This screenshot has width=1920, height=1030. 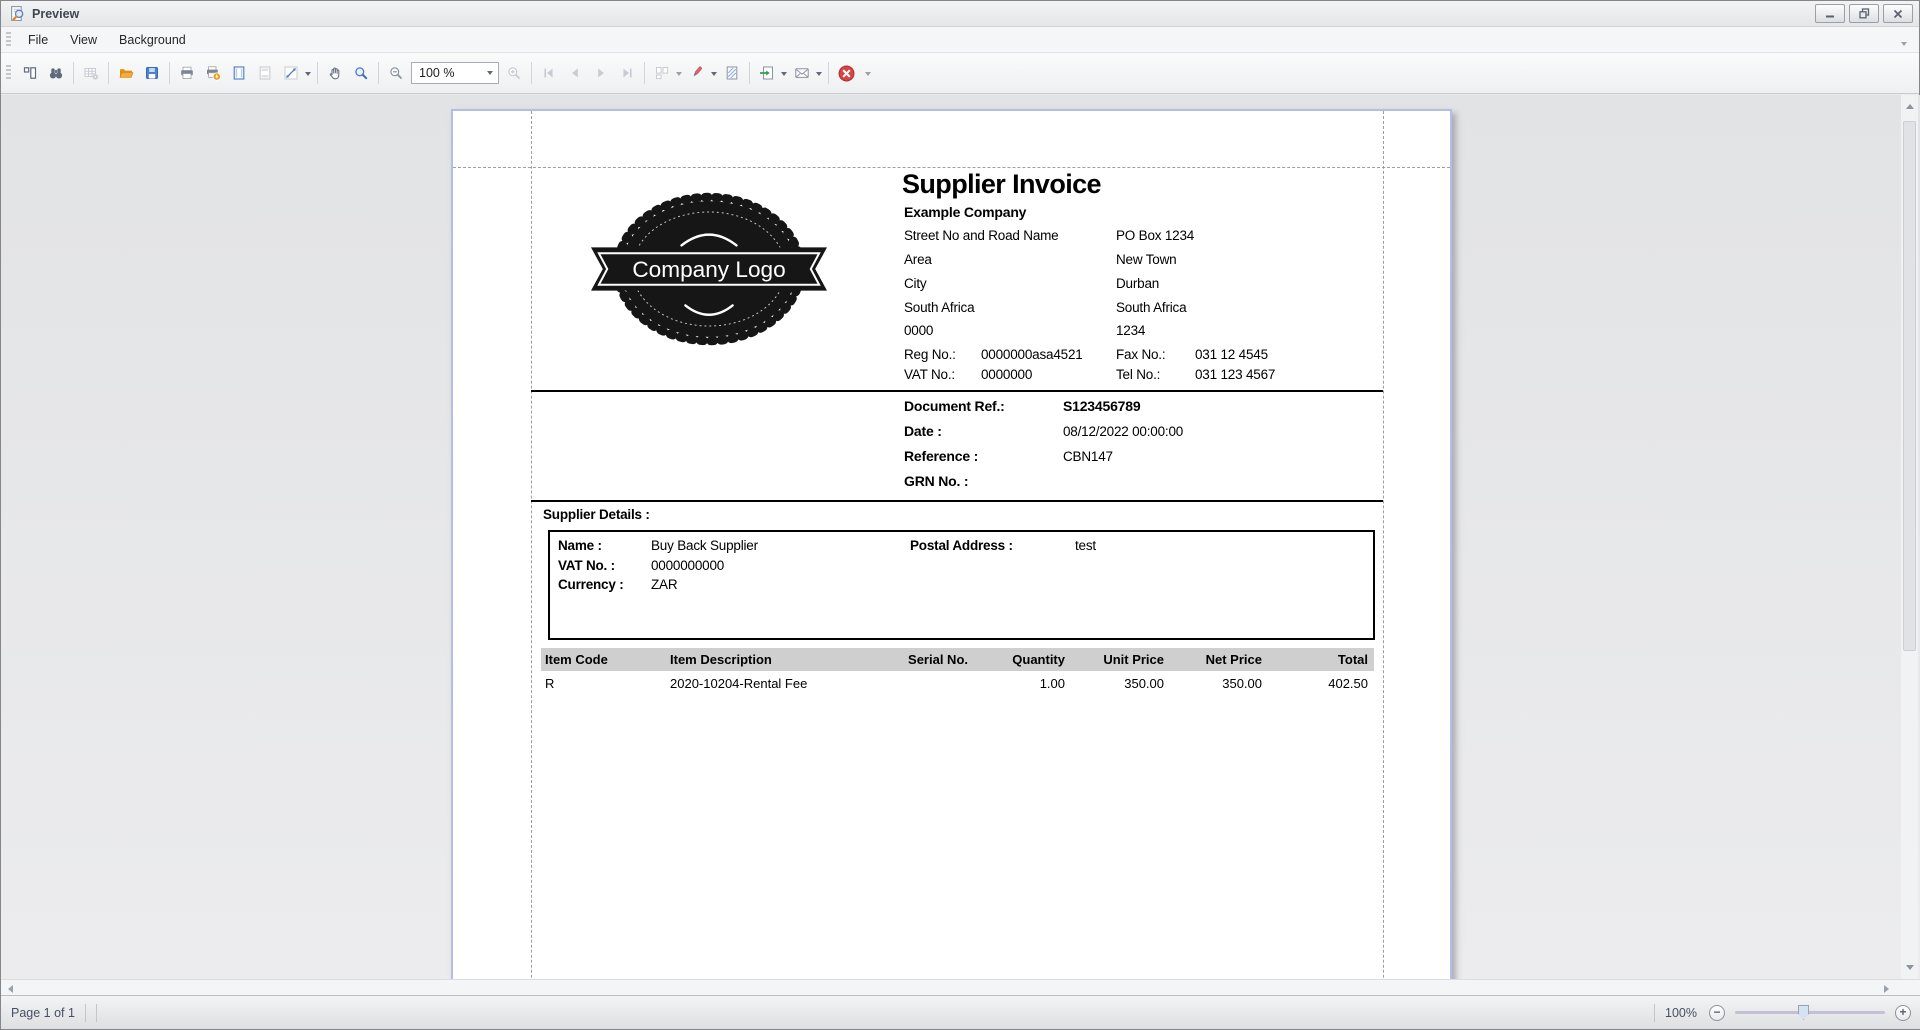 What do you see at coordinates (697, 73) in the screenshot?
I see `page-color-button` at bounding box center [697, 73].